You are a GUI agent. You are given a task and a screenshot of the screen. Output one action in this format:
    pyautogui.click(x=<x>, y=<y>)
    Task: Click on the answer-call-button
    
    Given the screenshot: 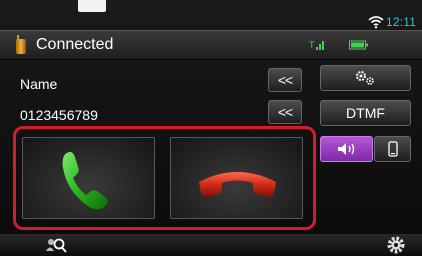 What is the action you would take?
    pyautogui.click(x=88, y=178)
    